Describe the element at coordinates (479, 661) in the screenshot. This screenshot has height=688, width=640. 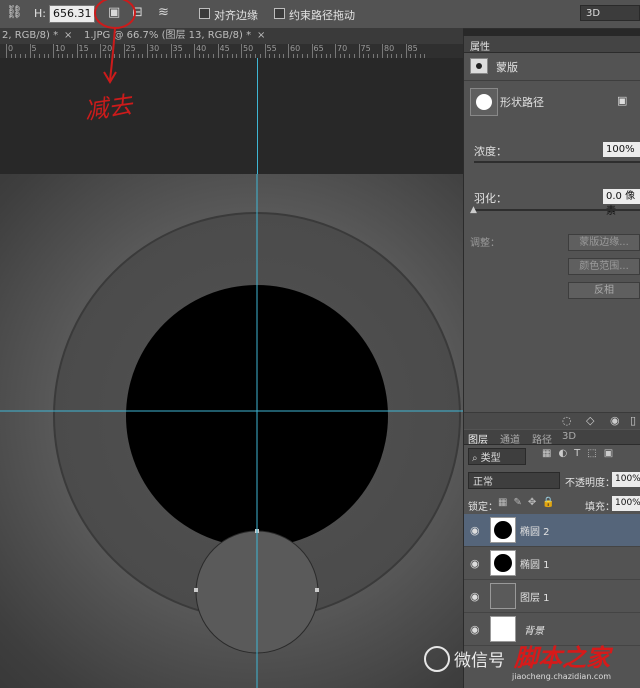
I see `wechat-text: 微信号` at that location.